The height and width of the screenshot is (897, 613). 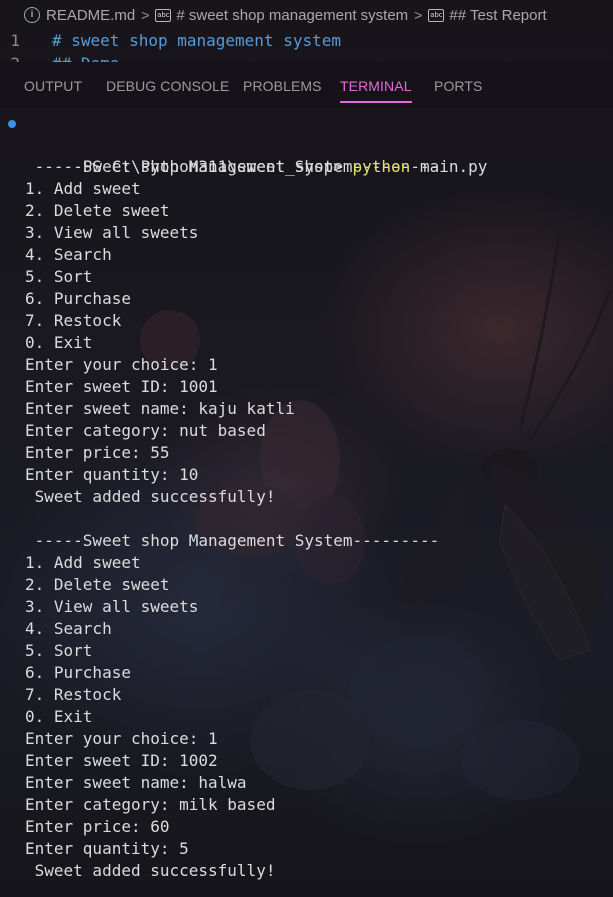 What do you see at coordinates (376, 90) in the screenshot?
I see `tab-terminal: TERMINAL` at bounding box center [376, 90].